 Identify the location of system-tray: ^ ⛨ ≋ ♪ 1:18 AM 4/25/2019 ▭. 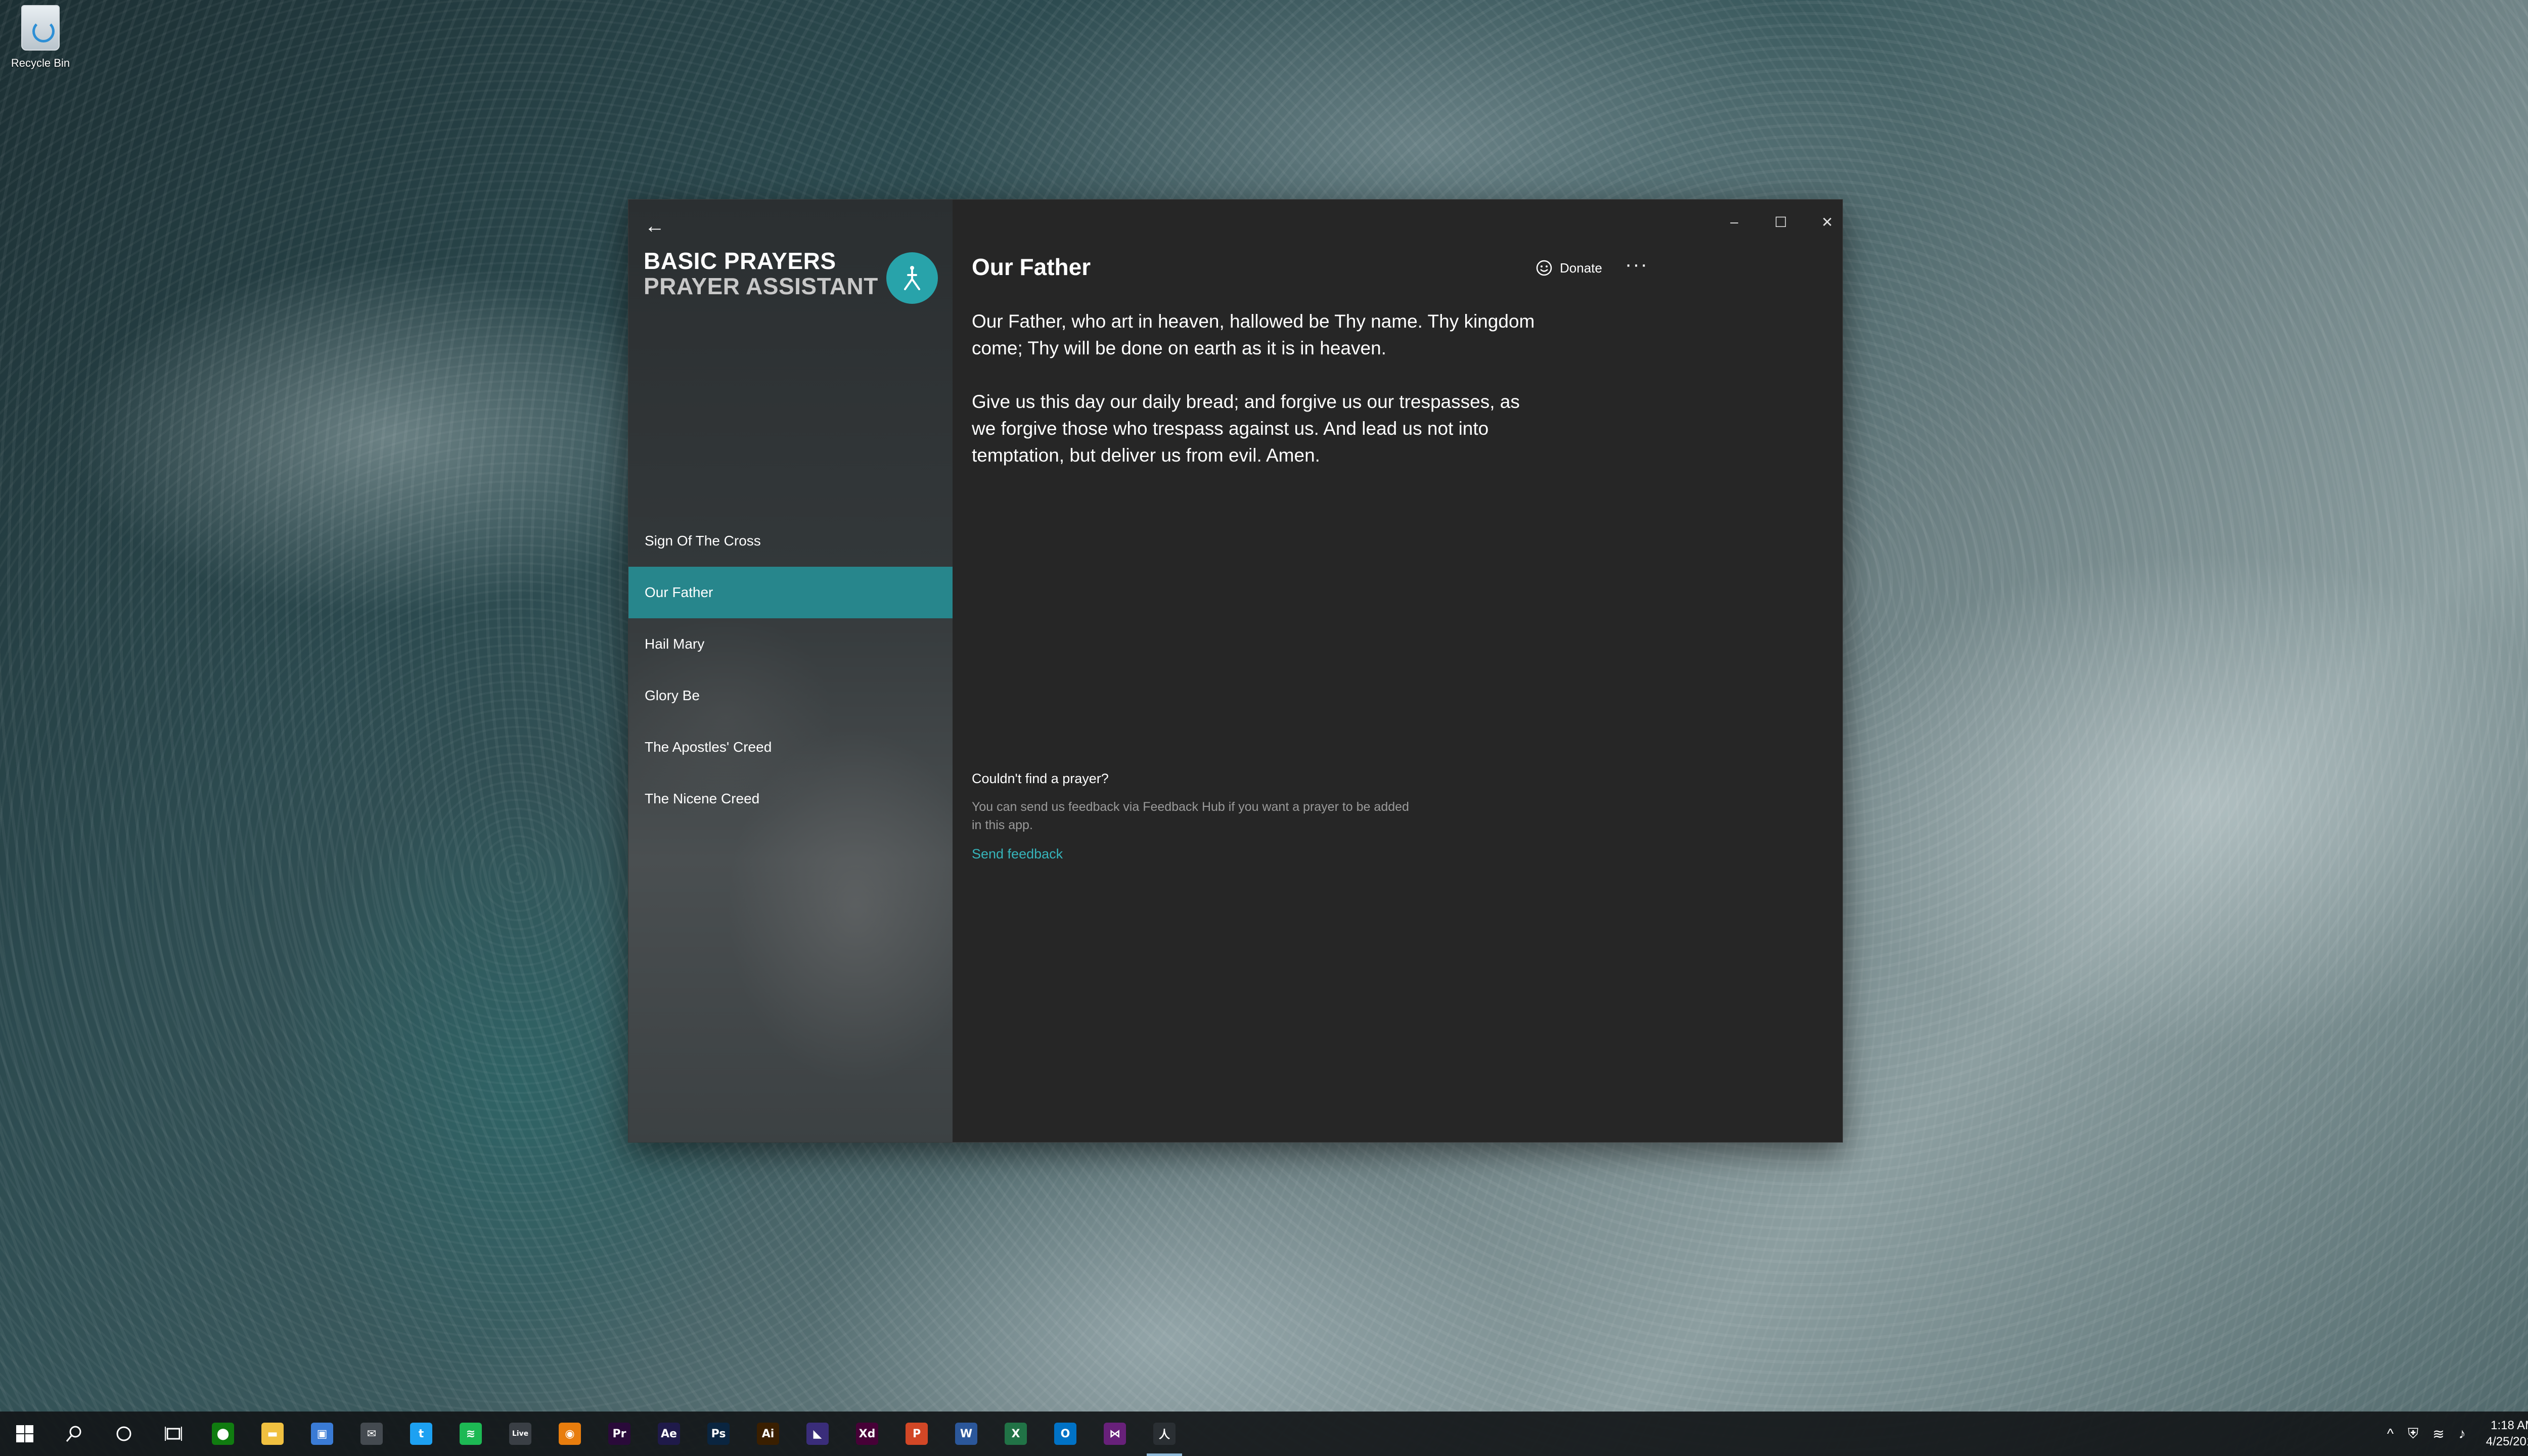
(2454, 1434).